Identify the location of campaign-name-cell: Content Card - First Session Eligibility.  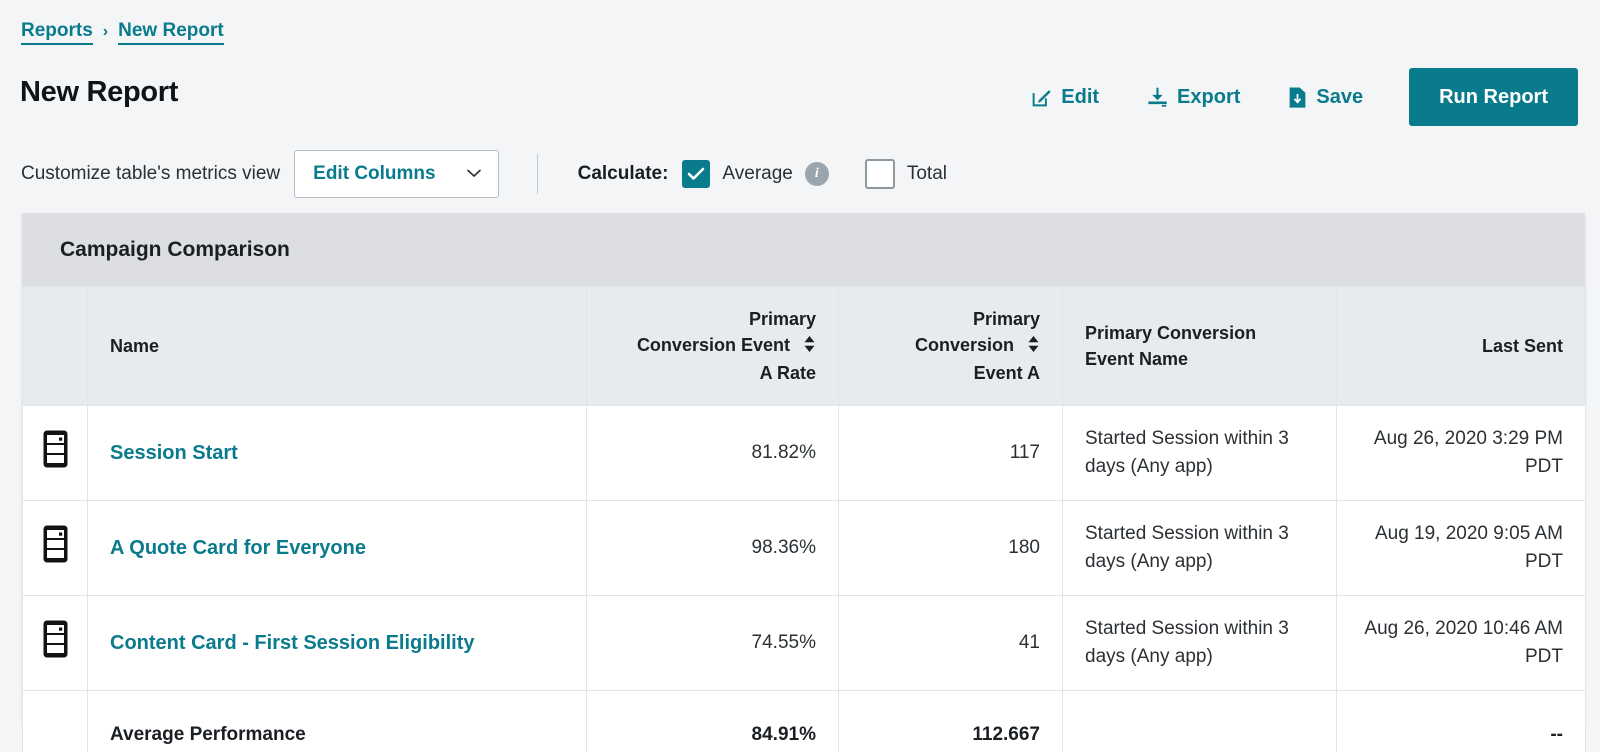
(337, 643).